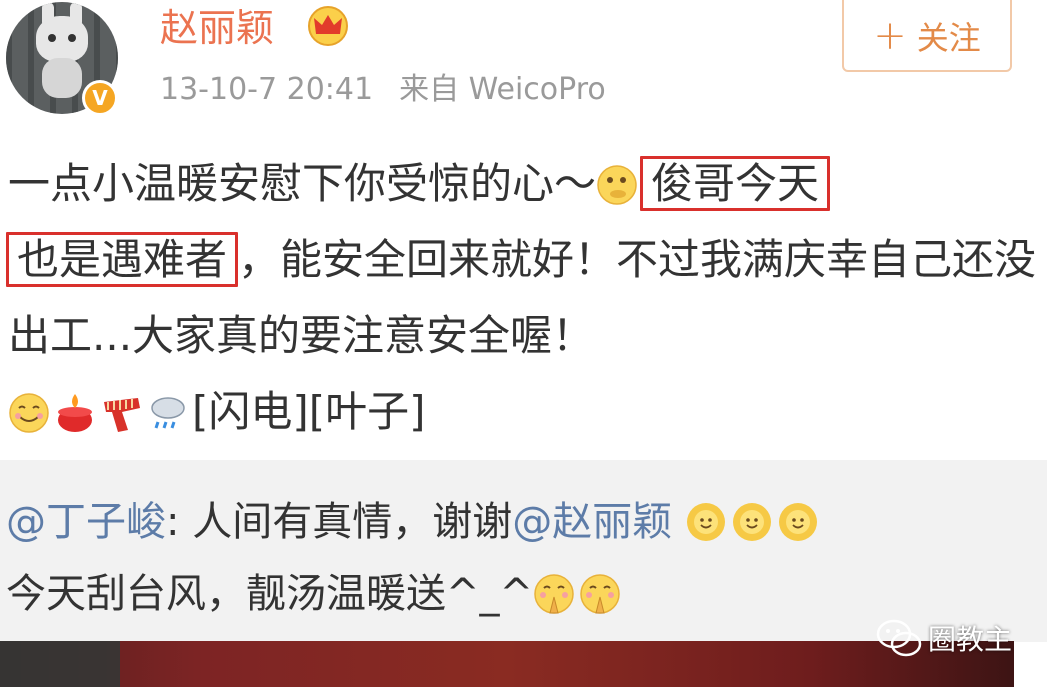 The width and height of the screenshot is (1047, 687). What do you see at coordinates (270, 594) in the screenshot?
I see `repost-text-2: 今天刮台风，靓汤温暖送^_^` at bounding box center [270, 594].